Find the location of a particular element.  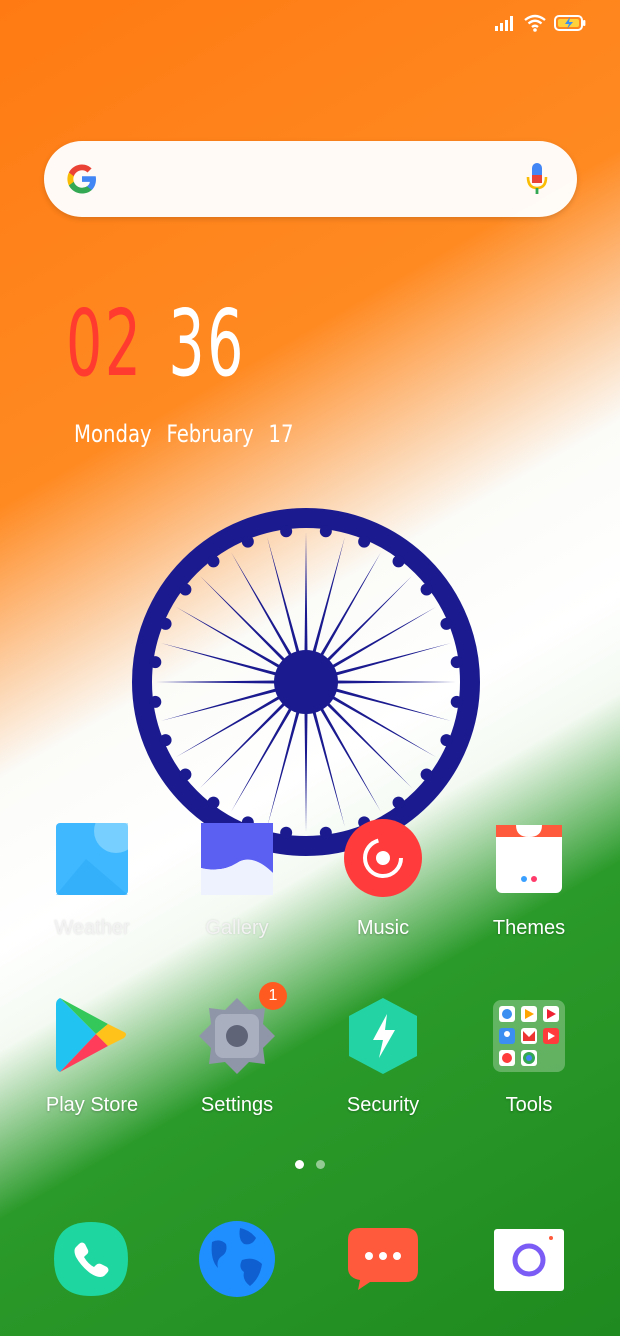

google-search-bar is located at coordinates (310, 179).